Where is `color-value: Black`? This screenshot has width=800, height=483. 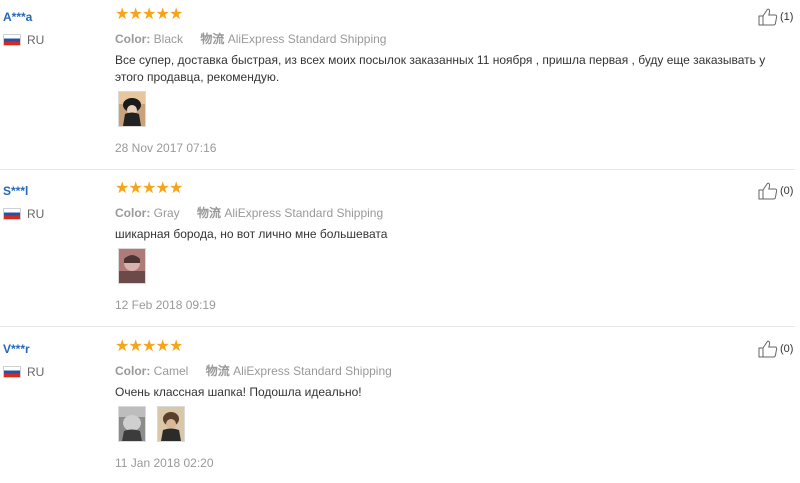
color-value: Black is located at coordinates (168, 39).